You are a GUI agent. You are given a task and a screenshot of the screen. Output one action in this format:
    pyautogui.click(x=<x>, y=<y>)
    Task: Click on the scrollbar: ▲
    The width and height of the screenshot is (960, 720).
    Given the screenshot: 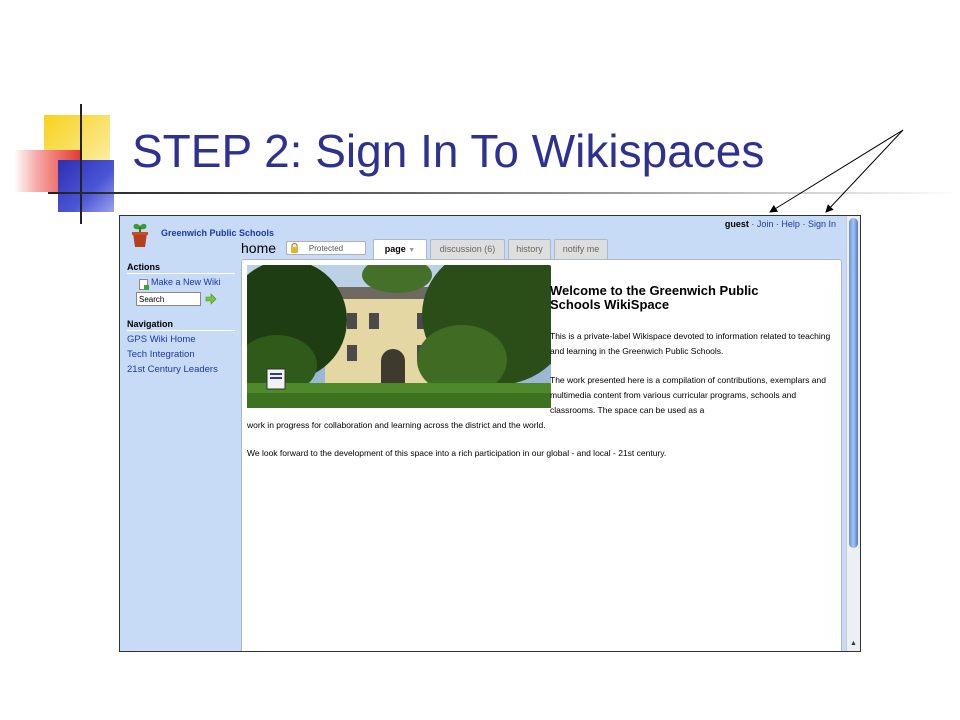 What is the action you would take?
    pyautogui.click(x=853, y=433)
    